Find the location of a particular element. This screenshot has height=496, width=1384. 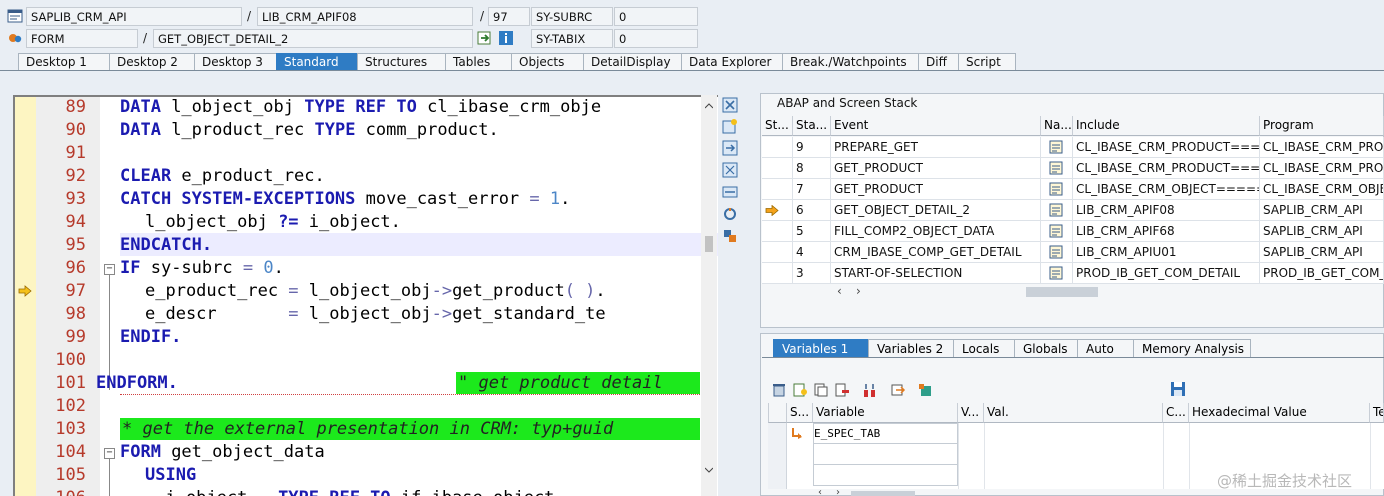

replace-tool-icon is located at coordinates (730, 148).